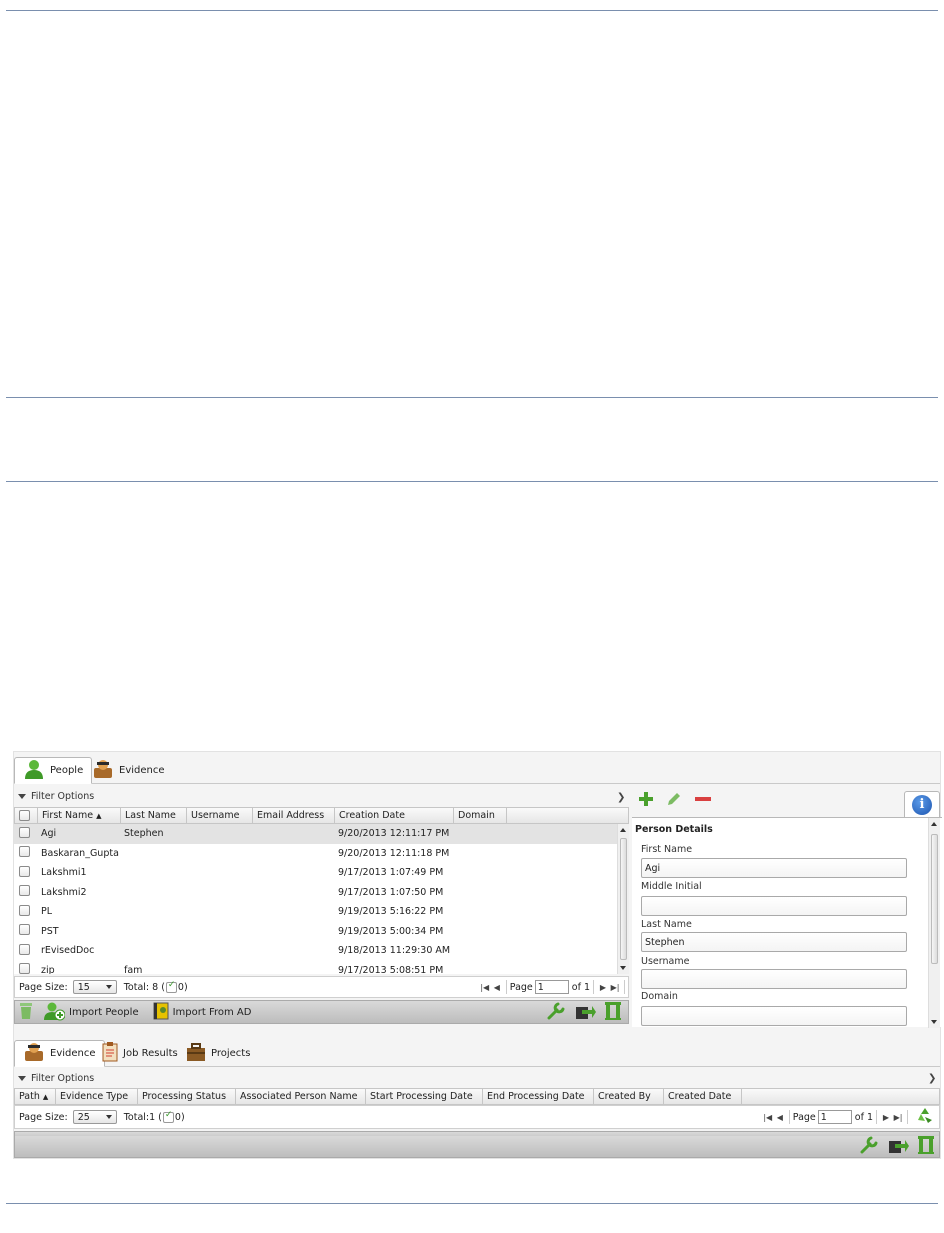 The image size is (944, 1233). I want to click on col-processing-status: Processing Status, so click(187, 1096).